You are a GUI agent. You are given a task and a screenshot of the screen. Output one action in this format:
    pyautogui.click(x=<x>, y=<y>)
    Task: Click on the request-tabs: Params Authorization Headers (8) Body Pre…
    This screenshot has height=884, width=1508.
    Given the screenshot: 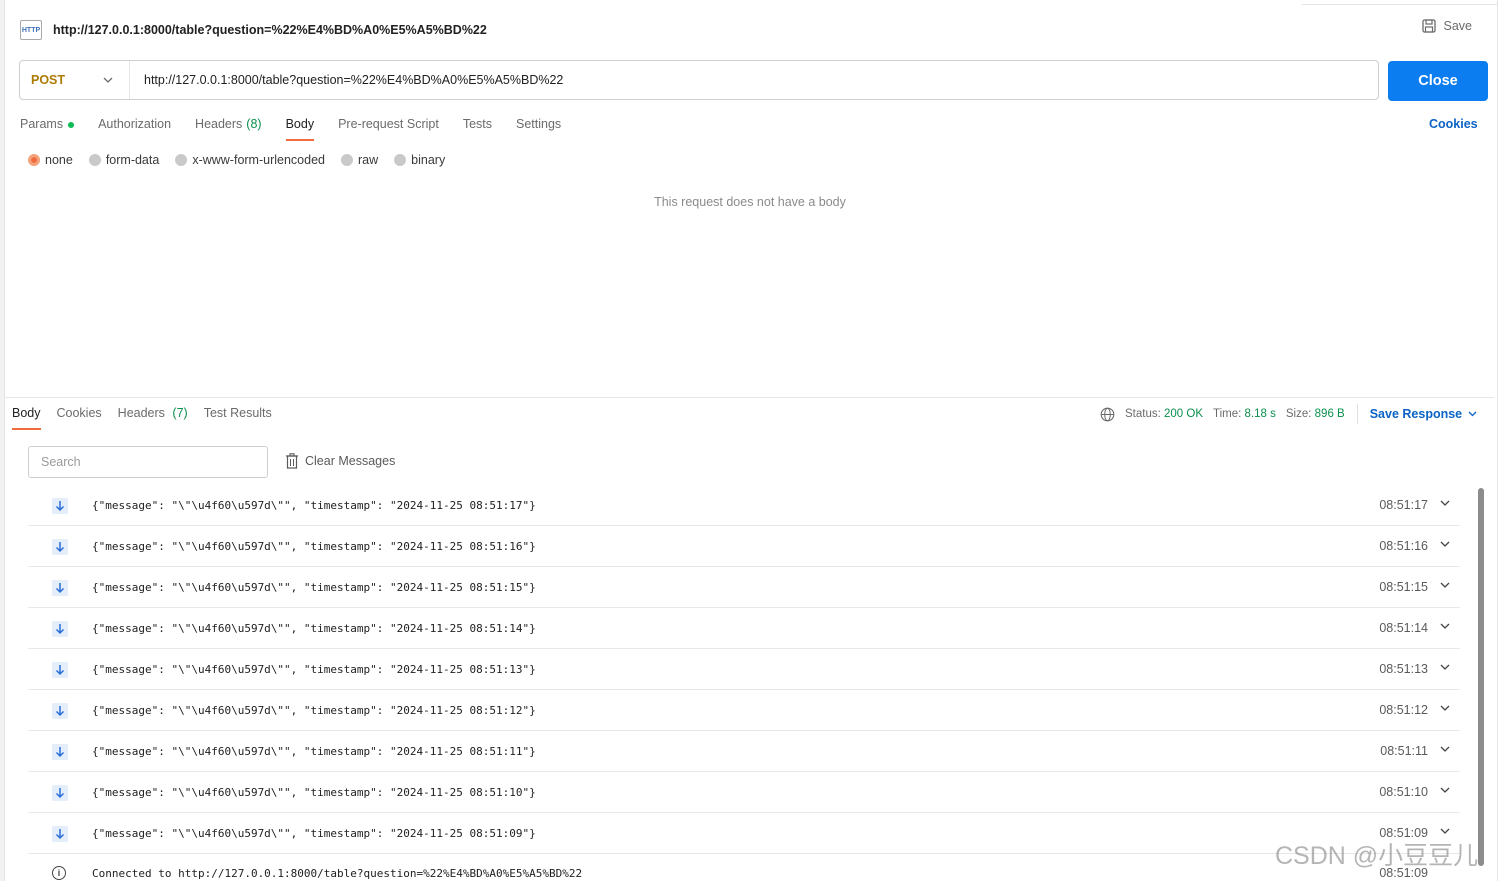 What is the action you would take?
    pyautogui.click(x=290, y=130)
    